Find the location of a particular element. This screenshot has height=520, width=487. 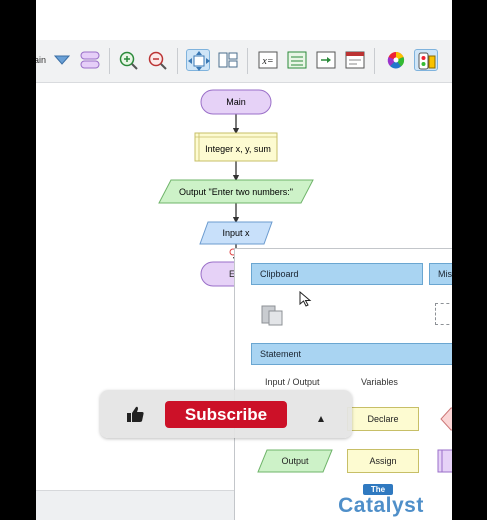

pan-move-icon is located at coordinates (198, 60).